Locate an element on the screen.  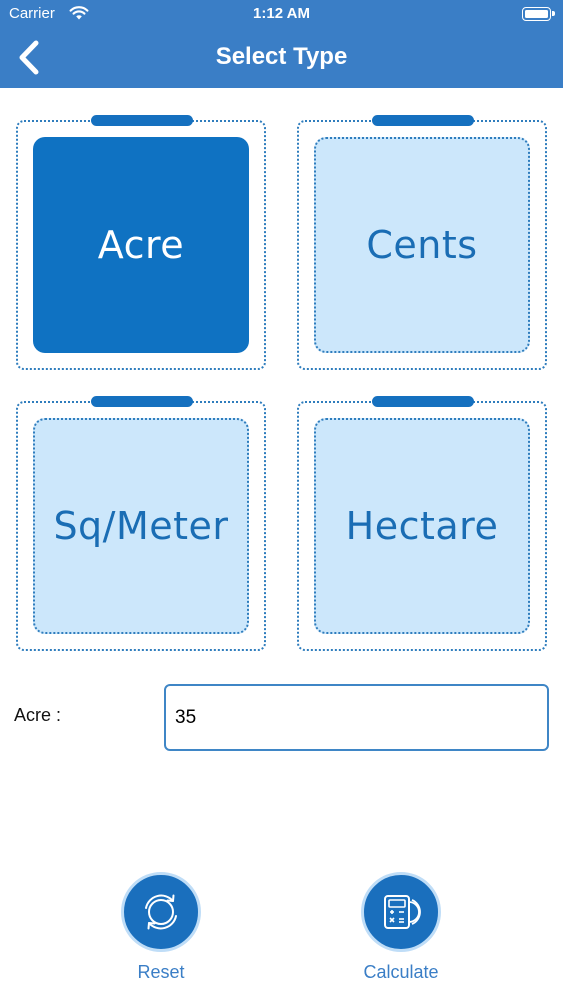
type-card-label: Hectare is located at coordinates (422, 526).